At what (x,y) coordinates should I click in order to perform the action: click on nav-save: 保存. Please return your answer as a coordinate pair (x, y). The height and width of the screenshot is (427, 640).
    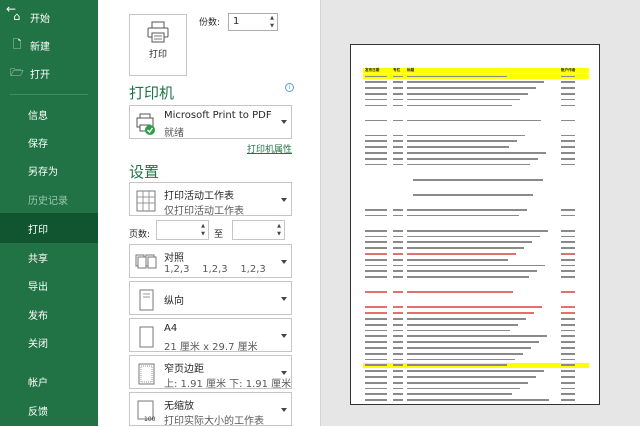
    Looking at the image, I should click on (49, 142).